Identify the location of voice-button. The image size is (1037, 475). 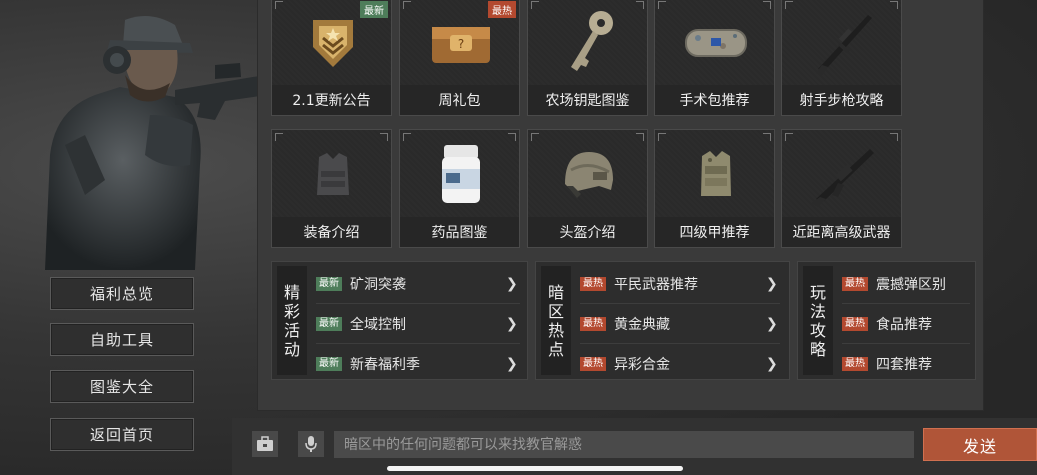
(311, 444).